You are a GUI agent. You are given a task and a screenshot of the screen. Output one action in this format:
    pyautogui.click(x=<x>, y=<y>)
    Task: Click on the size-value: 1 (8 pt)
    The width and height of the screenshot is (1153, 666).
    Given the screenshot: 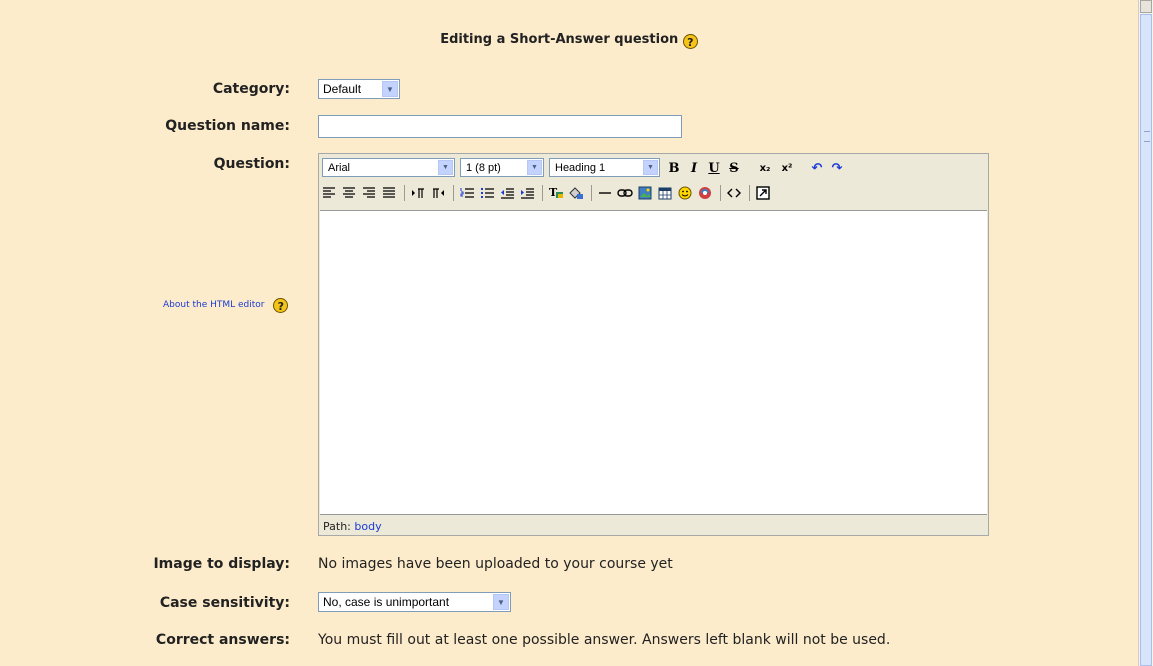 What is the action you would take?
    pyautogui.click(x=483, y=167)
    